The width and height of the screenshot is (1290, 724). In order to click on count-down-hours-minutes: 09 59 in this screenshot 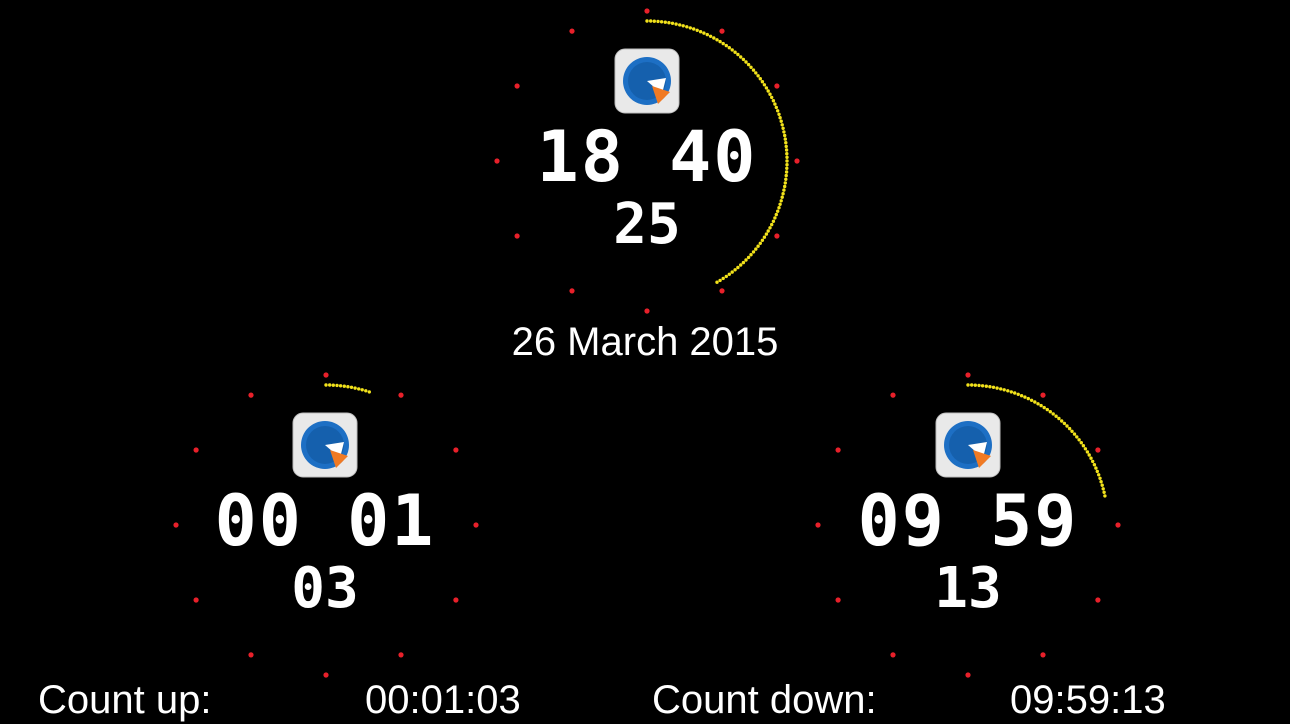, I will do `click(968, 521)`.